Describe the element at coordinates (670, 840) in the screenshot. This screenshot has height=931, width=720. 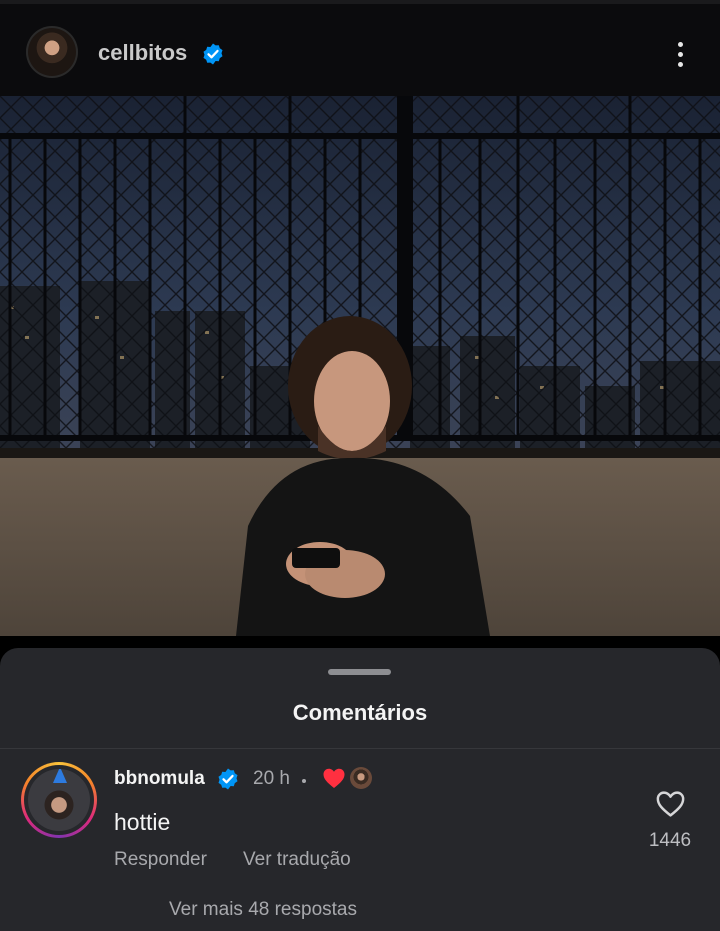
I see `comment-like-count: 1446` at that location.